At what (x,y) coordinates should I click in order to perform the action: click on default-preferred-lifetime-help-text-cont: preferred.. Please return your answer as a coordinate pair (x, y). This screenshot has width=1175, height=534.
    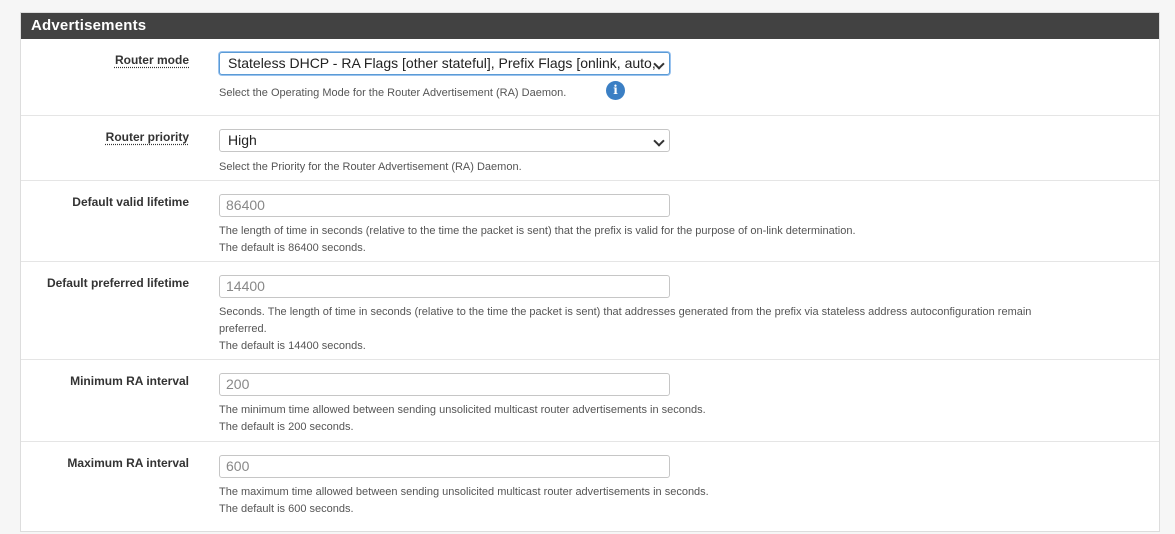
    Looking at the image, I should click on (243, 329).